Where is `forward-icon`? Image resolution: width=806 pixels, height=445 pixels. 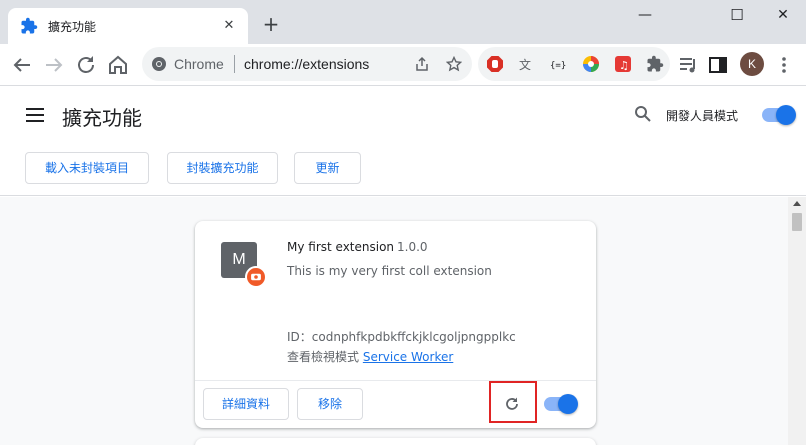 forward-icon is located at coordinates (54, 65).